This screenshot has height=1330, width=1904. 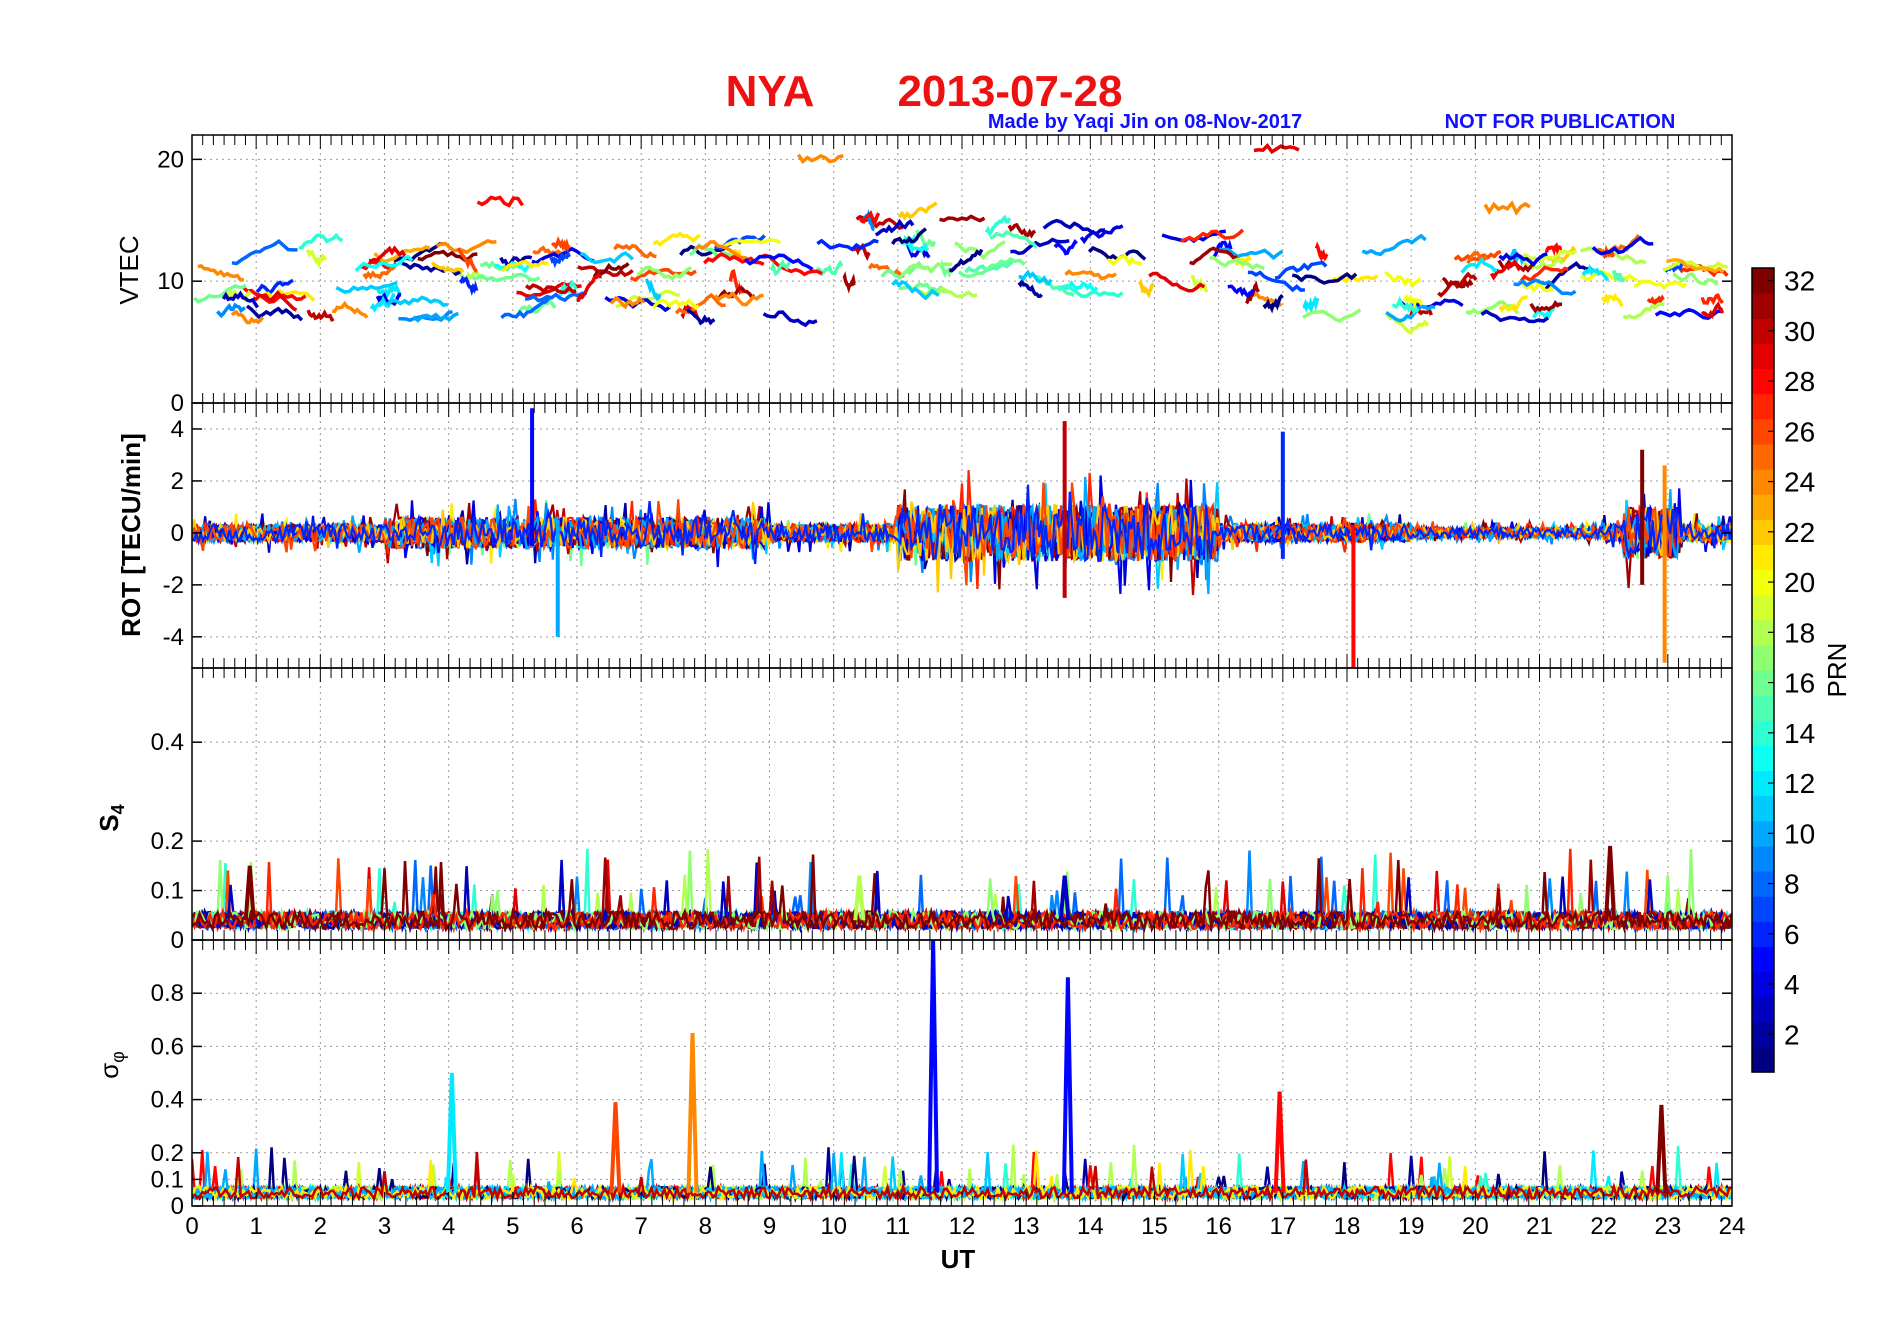 I want to click on vtec-y-tick-label: 0, so click(x=177, y=403).